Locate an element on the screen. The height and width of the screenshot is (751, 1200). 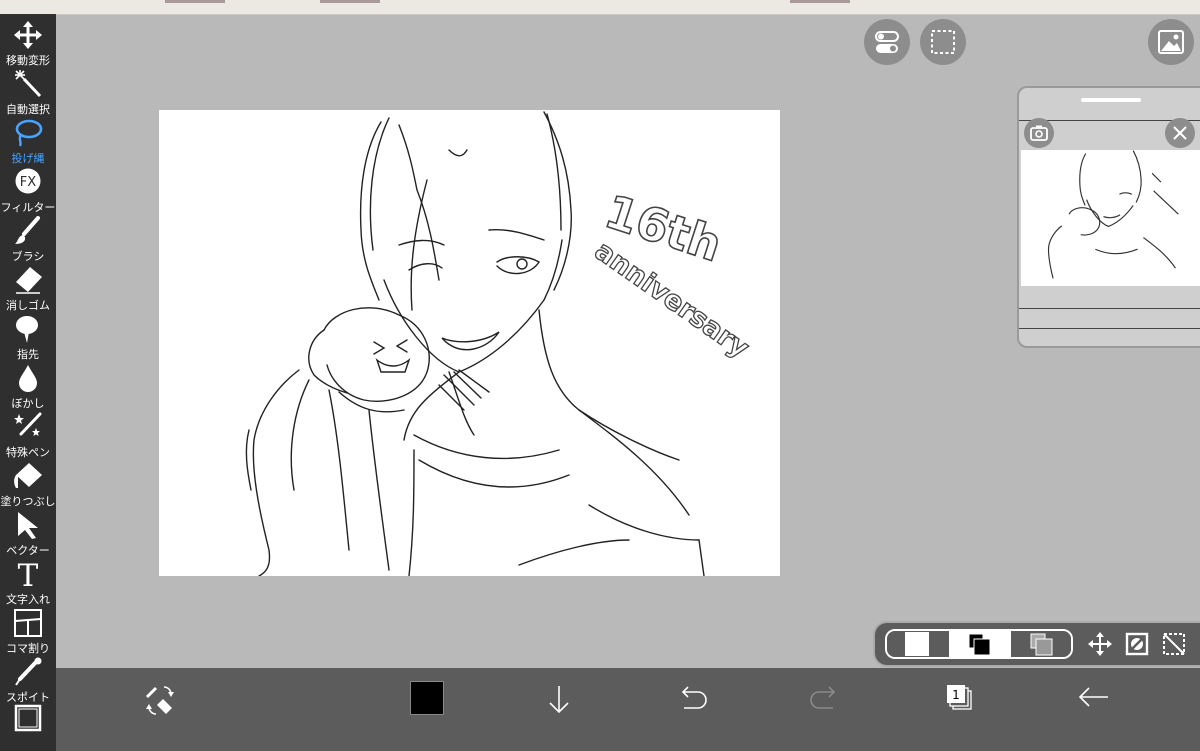
layer-mask-icon is located at coordinates (1137, 644).